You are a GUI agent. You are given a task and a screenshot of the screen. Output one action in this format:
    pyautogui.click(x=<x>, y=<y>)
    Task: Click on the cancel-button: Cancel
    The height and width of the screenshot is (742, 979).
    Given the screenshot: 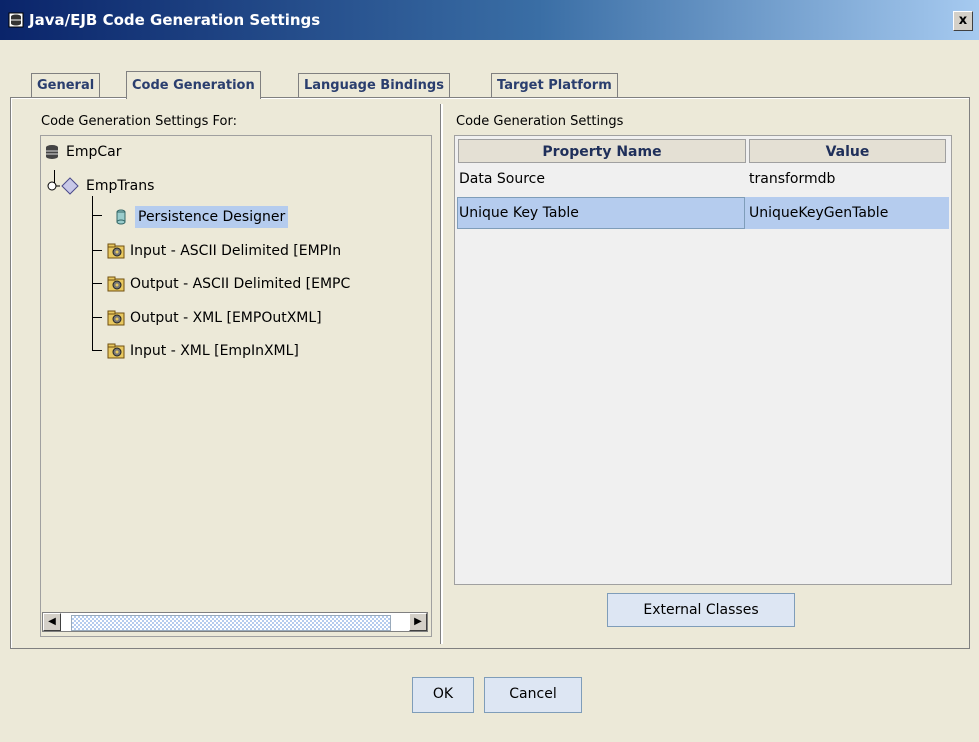 What is the action you would take?
    pyautogui.click(x=533, y=695)
    